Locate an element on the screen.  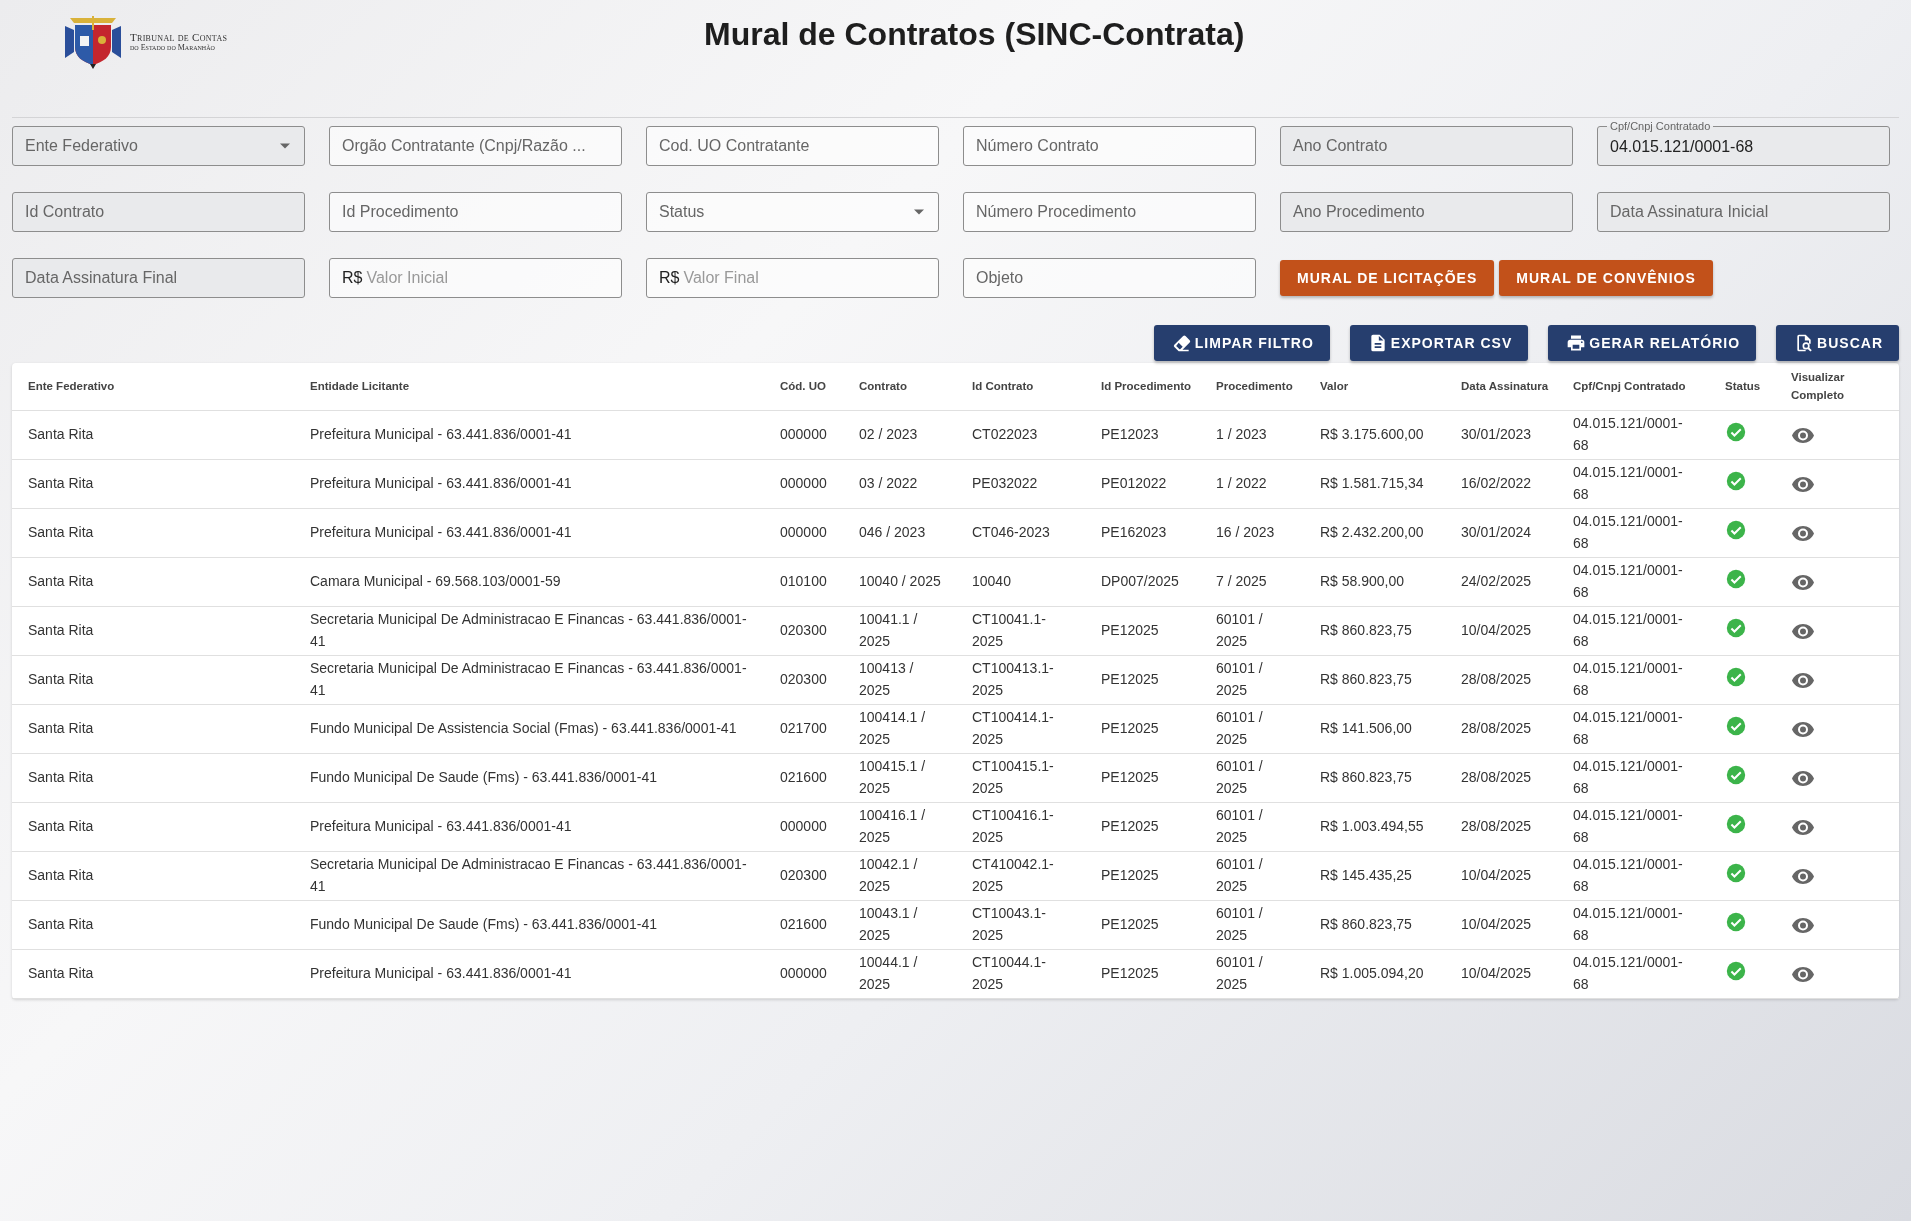
table-cell: 10042.1 / 2025 is located at coordinates (899, 876).